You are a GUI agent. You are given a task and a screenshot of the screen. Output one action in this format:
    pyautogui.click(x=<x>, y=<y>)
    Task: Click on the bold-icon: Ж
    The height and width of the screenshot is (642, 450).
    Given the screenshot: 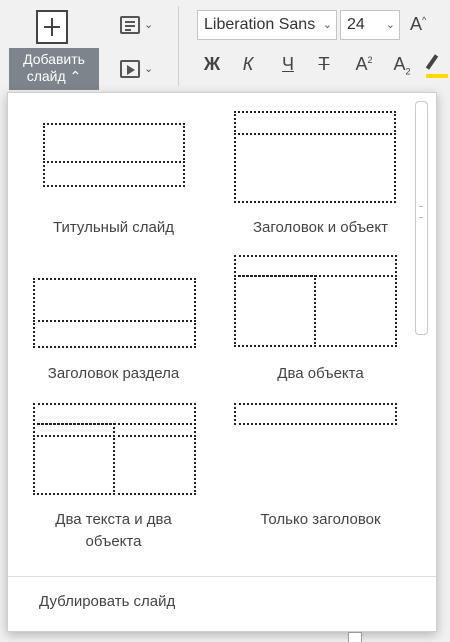 What is the action you would take?
    pyautogui.click(x=212, y=64)
    